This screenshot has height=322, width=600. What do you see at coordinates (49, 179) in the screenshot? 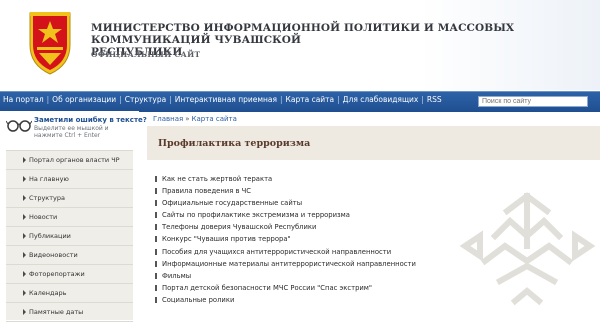
I see `sidebar-item-label: На главную` at bounding box center [49, 179].